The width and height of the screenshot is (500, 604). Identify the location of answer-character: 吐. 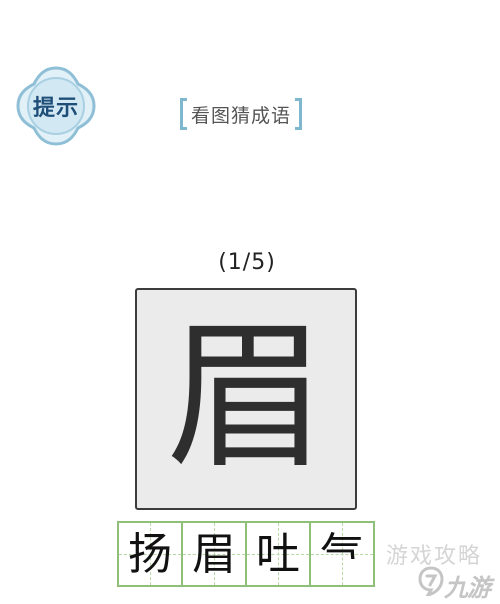
(278, 554).